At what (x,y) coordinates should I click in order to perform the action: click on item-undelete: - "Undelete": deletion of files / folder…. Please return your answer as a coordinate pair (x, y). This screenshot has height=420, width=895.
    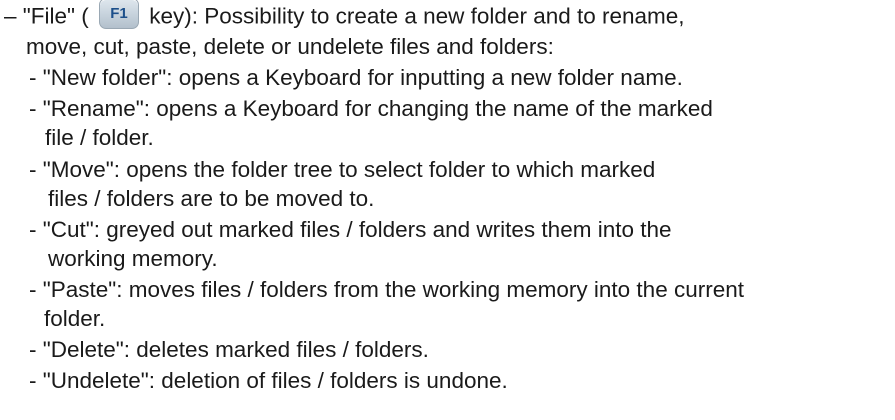
    Looking at the image, I should click on (268, 380).